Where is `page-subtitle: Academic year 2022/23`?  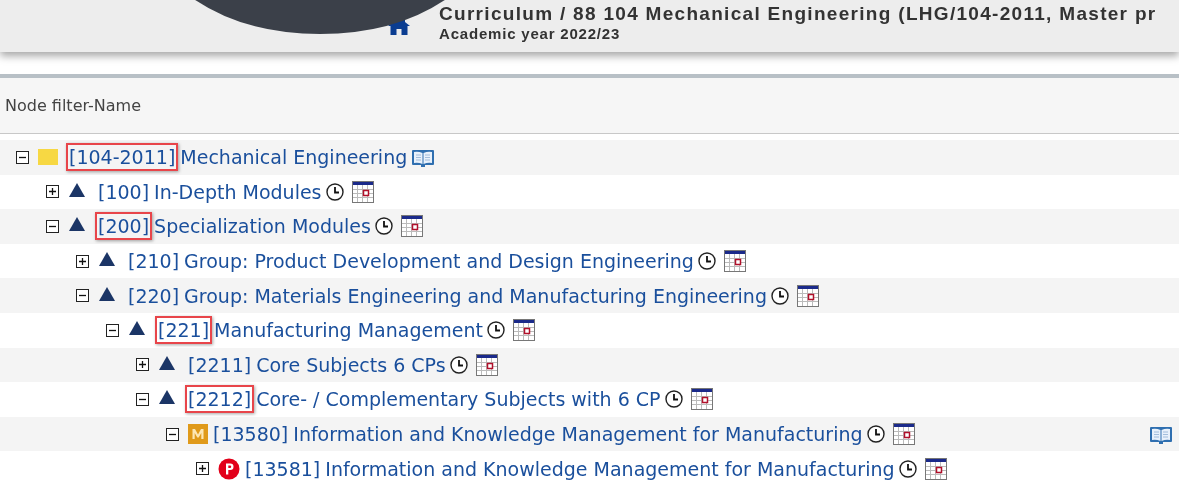 page-subtitle: Academic year 2022/23 is located at coordinates (530, 34).